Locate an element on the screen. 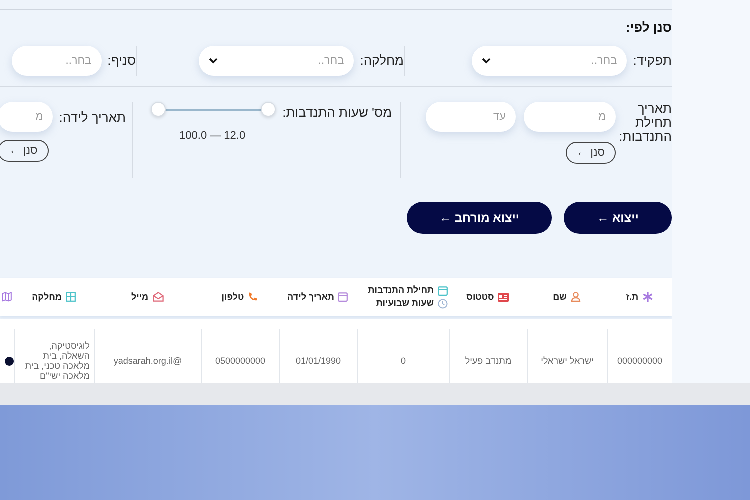 This screenshot has height=500, width=750. table-cell: @yadsarah.org.il is located at coordinates (148, 361).